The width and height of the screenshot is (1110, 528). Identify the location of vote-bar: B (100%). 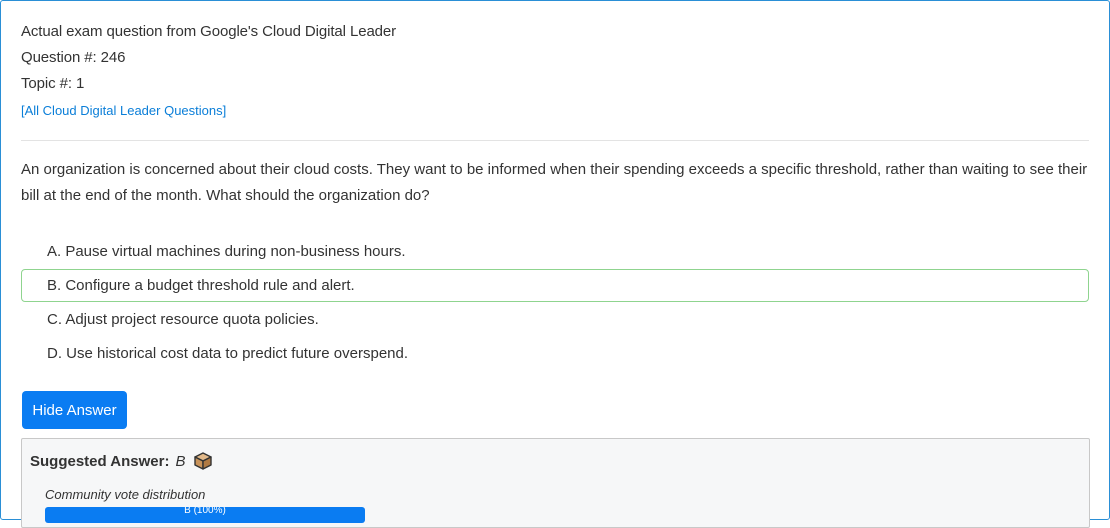
(205, 515).